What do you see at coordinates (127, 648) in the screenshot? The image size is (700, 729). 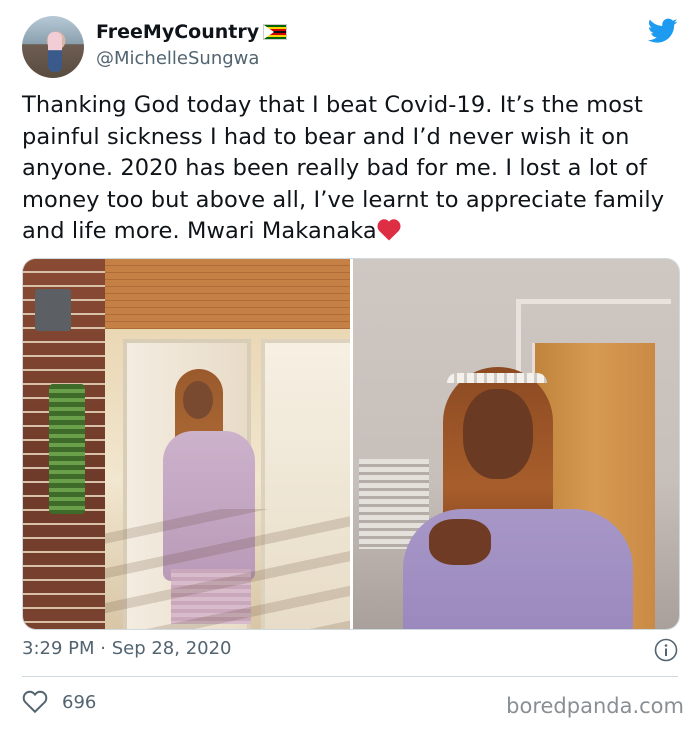 I see `tweet-timestamp: 3:29 PM · Sep 28, 2020` at bounding box center [127, 648].